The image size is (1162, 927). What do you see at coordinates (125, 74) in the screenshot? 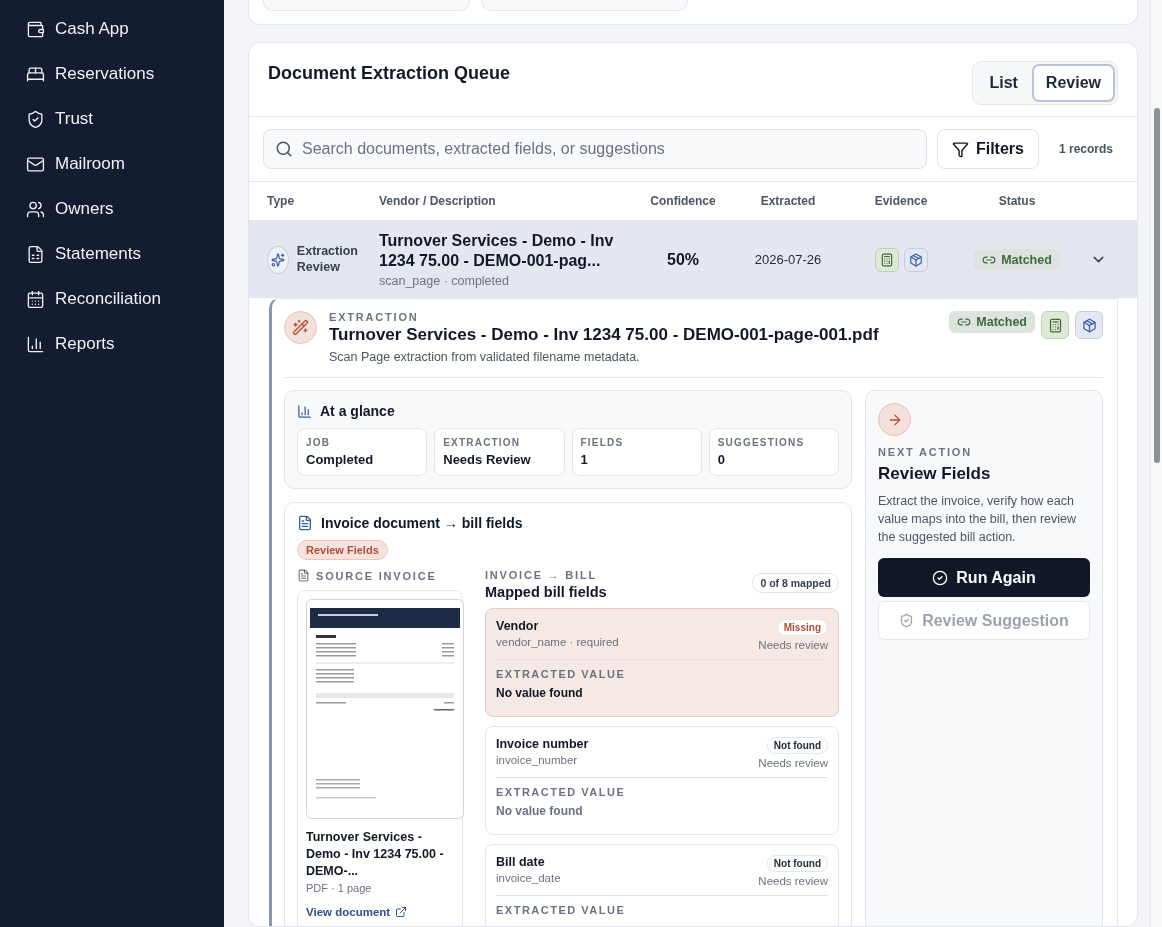
I see `sidebar-item: Reservations` at bounding box center [125, 74].